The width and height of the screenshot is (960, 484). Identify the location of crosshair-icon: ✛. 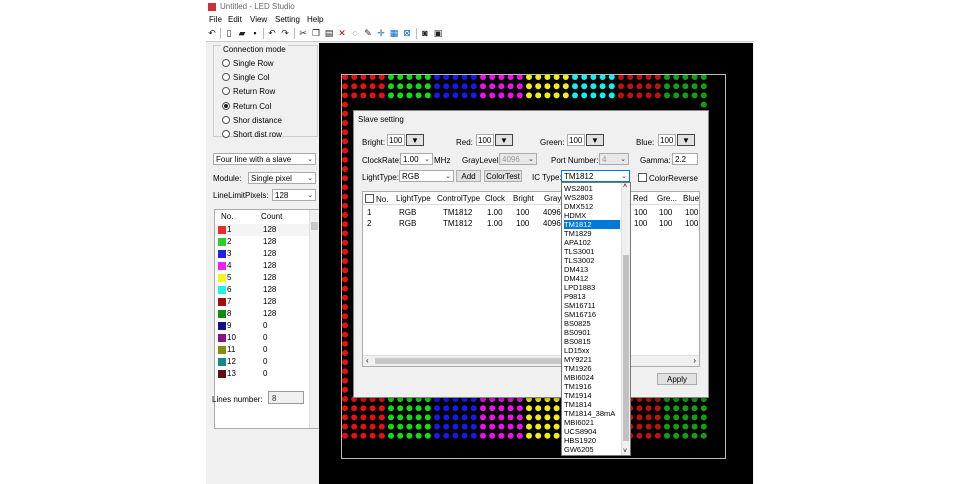
(381, 33).